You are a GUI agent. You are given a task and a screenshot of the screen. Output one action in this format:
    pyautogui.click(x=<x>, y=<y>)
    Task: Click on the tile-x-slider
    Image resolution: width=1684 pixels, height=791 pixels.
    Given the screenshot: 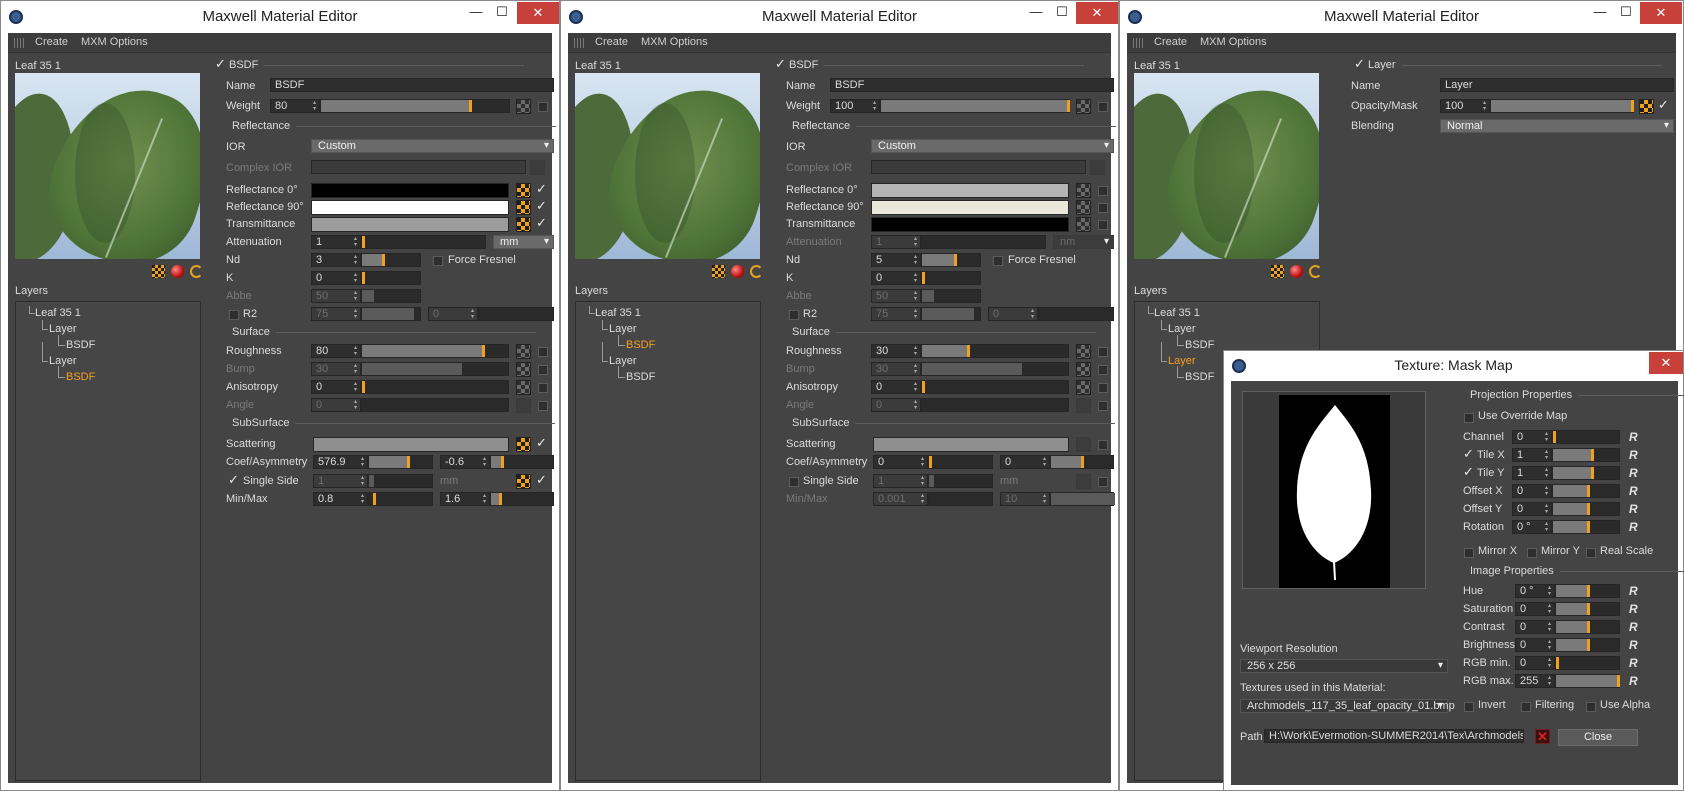 What is the action you would take?
    pyautogui.click(x=1586, y=455)
    